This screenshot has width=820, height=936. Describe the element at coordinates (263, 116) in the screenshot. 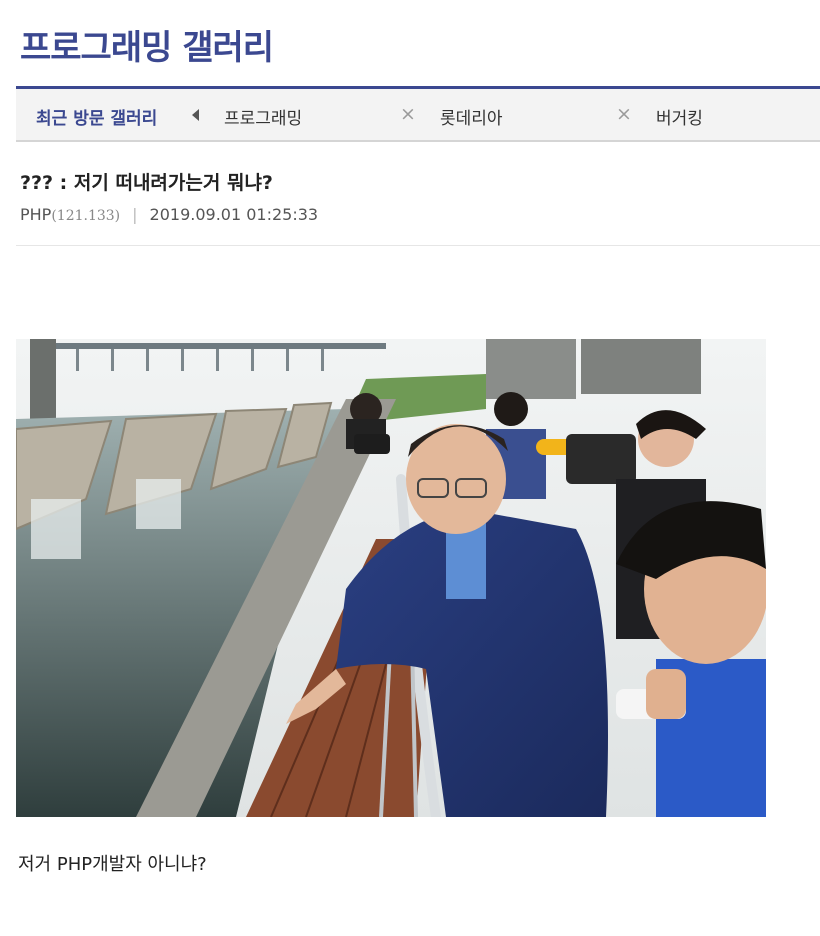

I see `recent-item-programming: 프로그래밍` at that location.